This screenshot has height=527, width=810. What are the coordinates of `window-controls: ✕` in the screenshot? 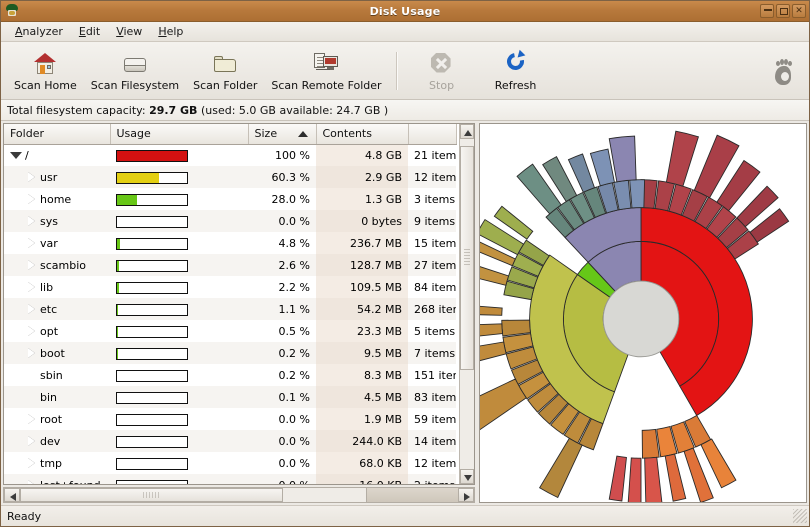 It's located at (783, 11).